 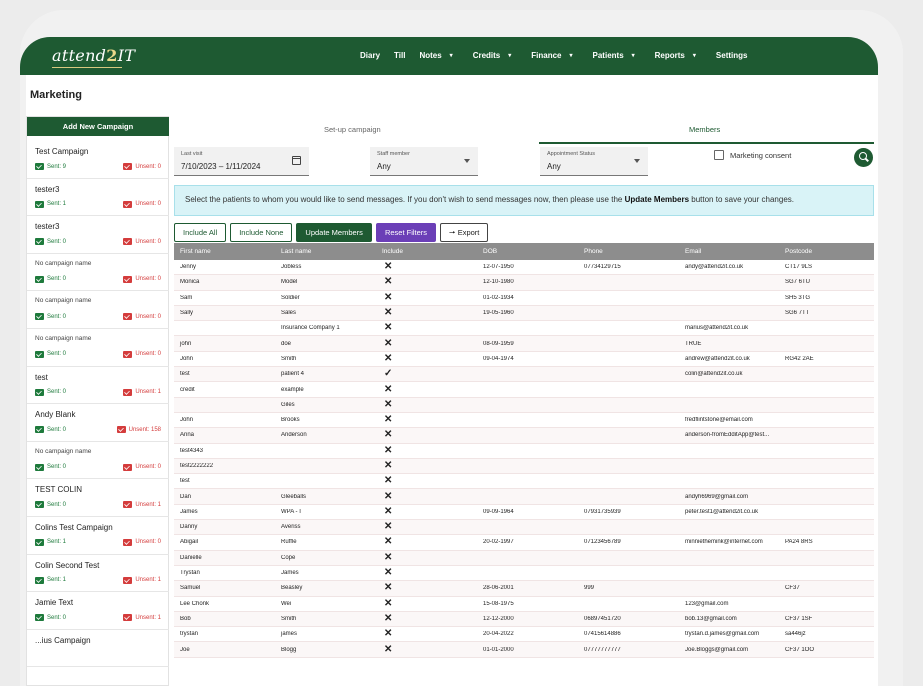 What do you see at coordinates (334, 232) in the screenshot?
I see `update-members-button: Update Members` at bounding box center [334, 232].